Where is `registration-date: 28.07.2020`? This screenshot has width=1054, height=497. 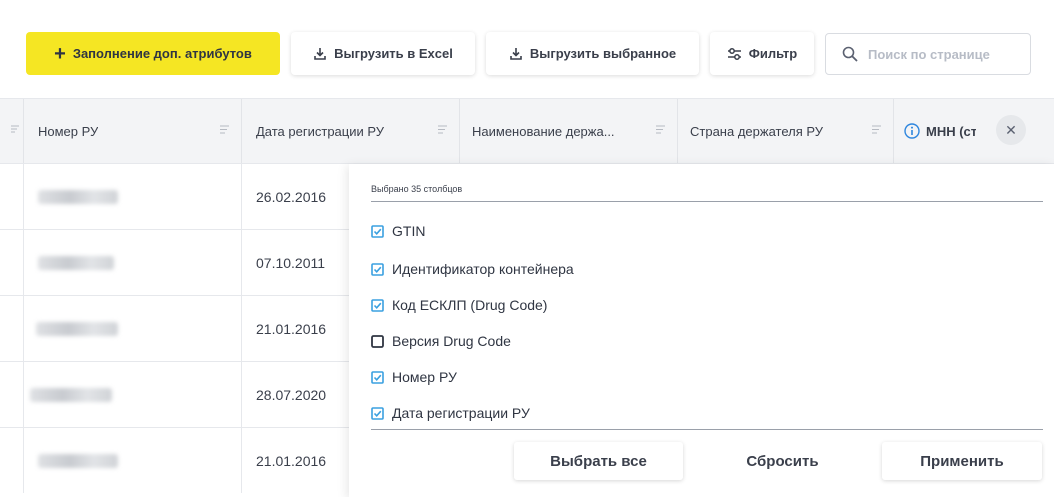
registration-date: 28.07.2020 is located at coordinates (291, 394).